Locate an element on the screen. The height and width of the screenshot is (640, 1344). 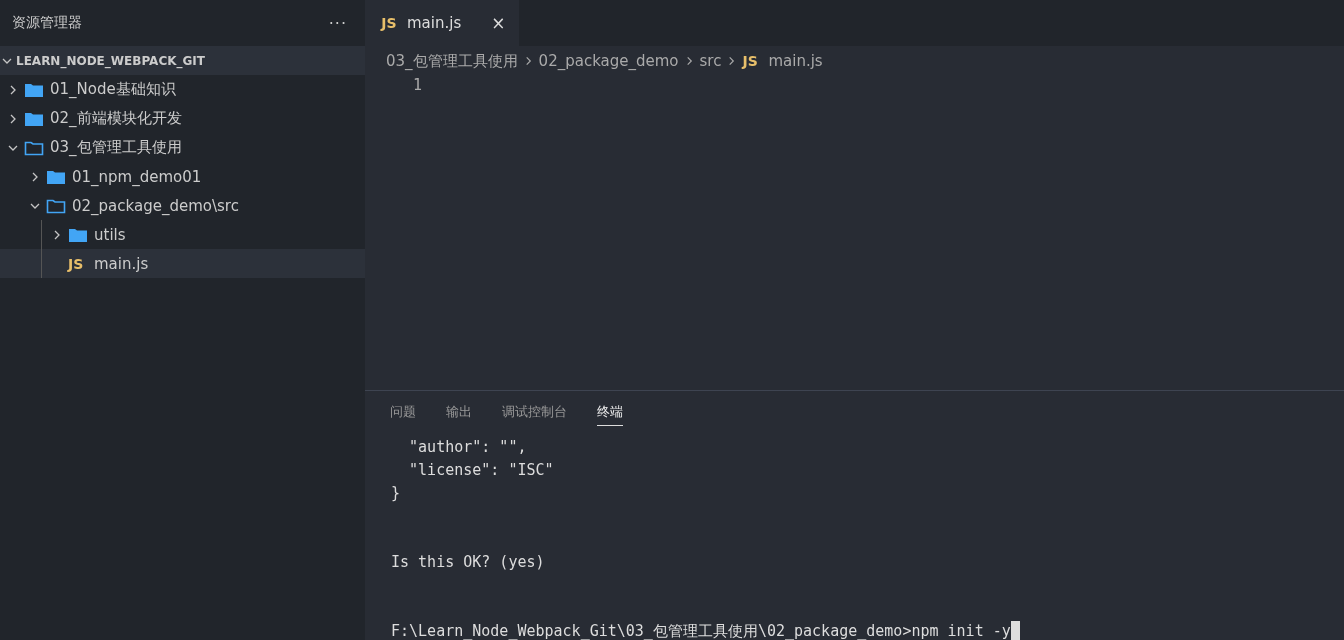
tree-item: 02_前端模块化开发 is located at coordinates (182, 118).